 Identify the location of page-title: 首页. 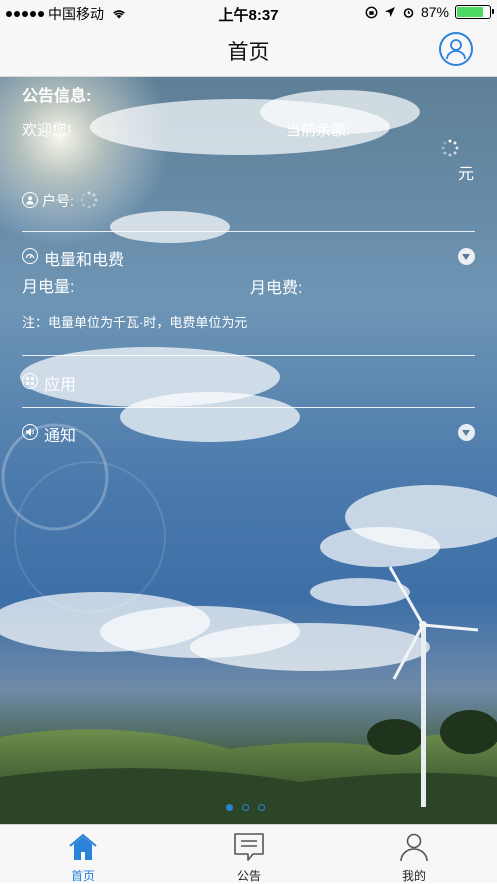
(248, 52).